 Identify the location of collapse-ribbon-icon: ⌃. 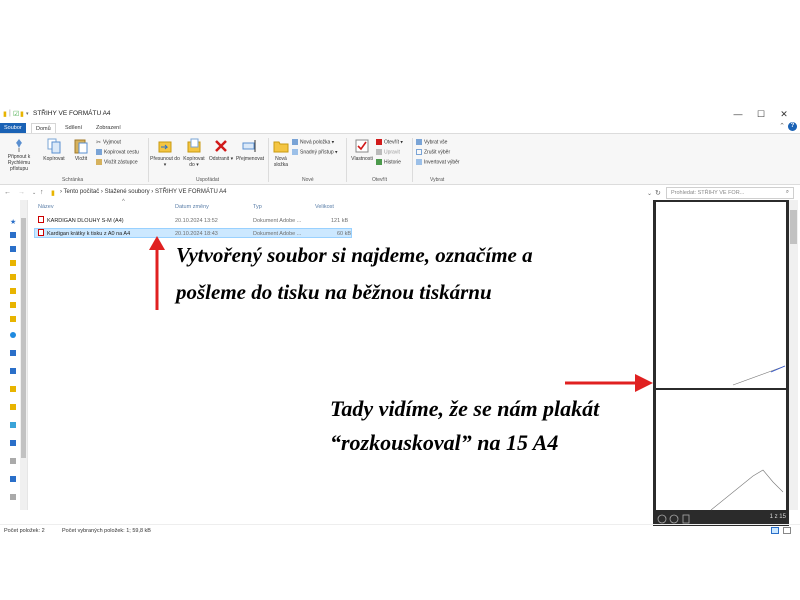
(782, 126).